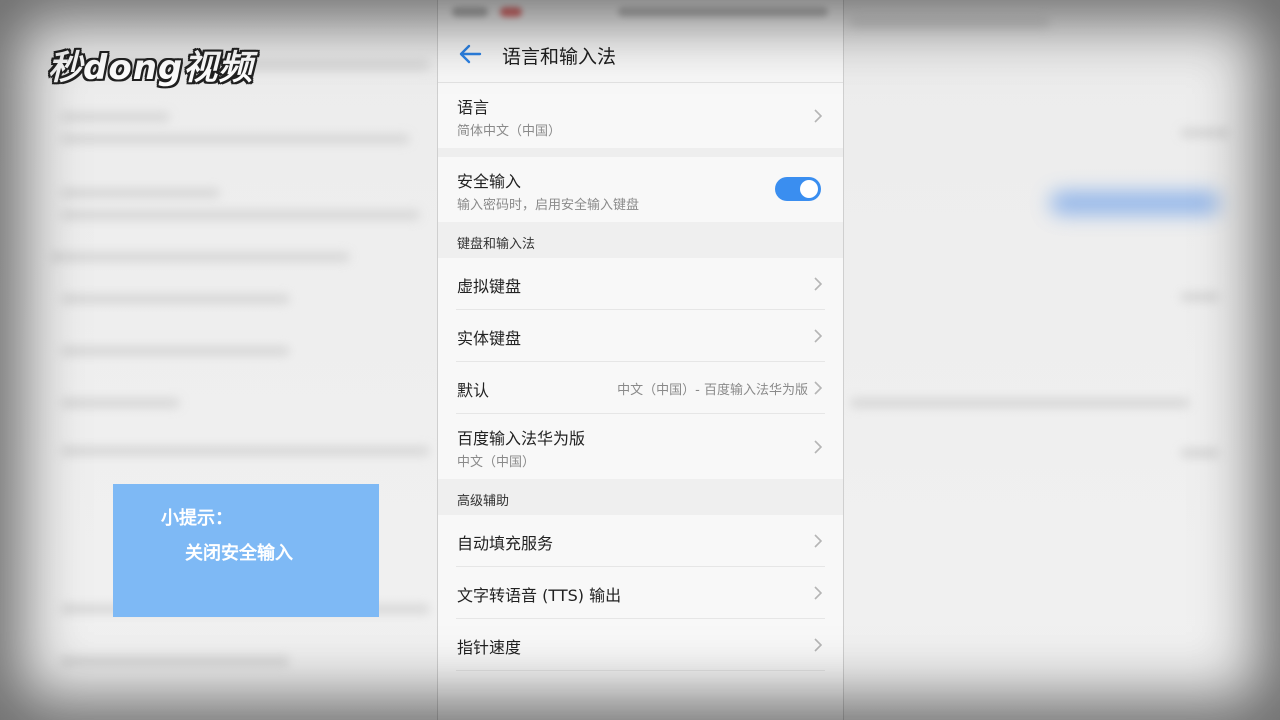 The width and height of the screenshot is (1280, 720). Describe the element at coordinates (489, 647) in the screenshot. I see `item-title: 指针速度` at that location.